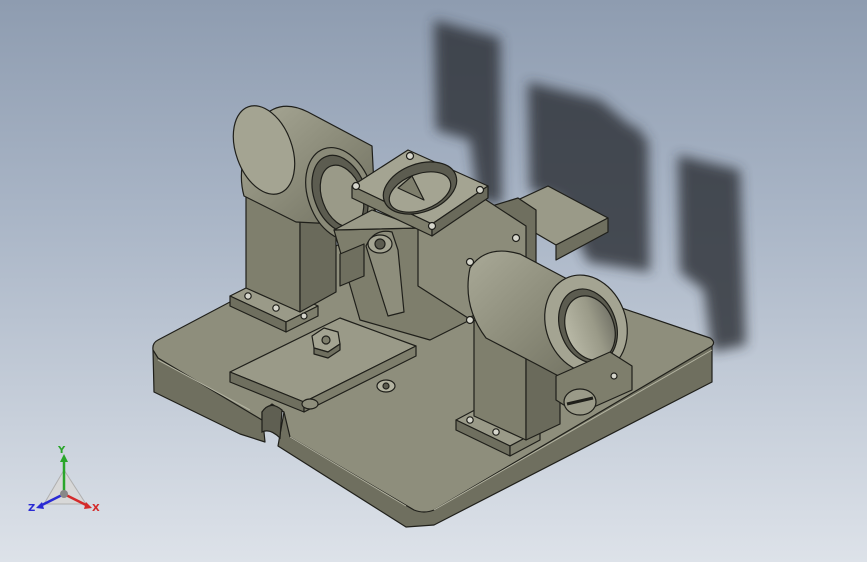  I want to click on plate-slots, so click(272, 422).